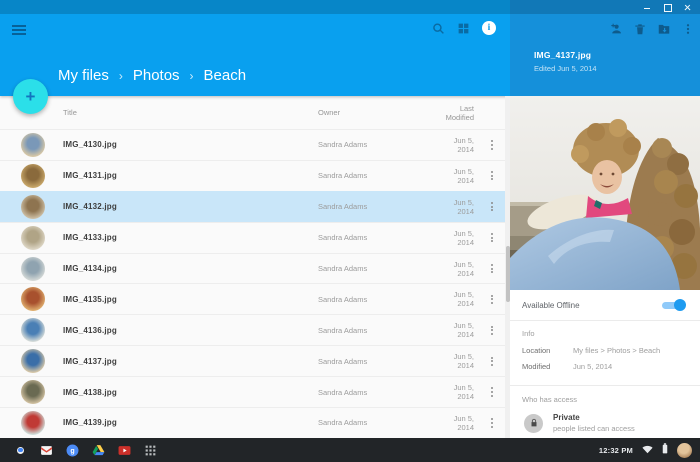 This screenshot has width=700, height=462. Describe the element at coordinates (255, 237) in the screenshot. I see `file-row: IMG_4133.jpg Sandra Adams Jun 5, 2014` at that location.